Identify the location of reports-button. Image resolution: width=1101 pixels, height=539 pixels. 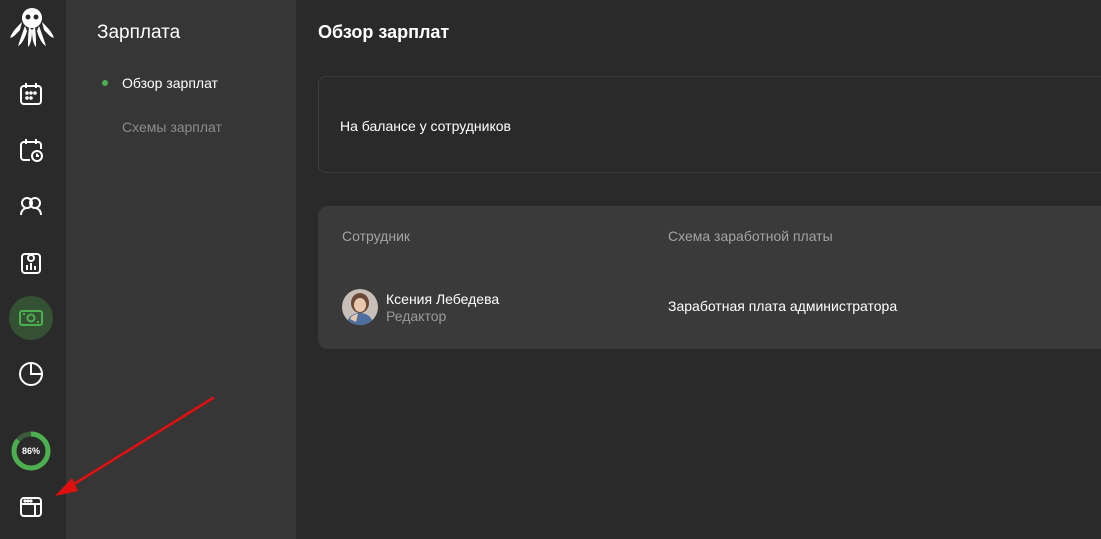
(31, 262).